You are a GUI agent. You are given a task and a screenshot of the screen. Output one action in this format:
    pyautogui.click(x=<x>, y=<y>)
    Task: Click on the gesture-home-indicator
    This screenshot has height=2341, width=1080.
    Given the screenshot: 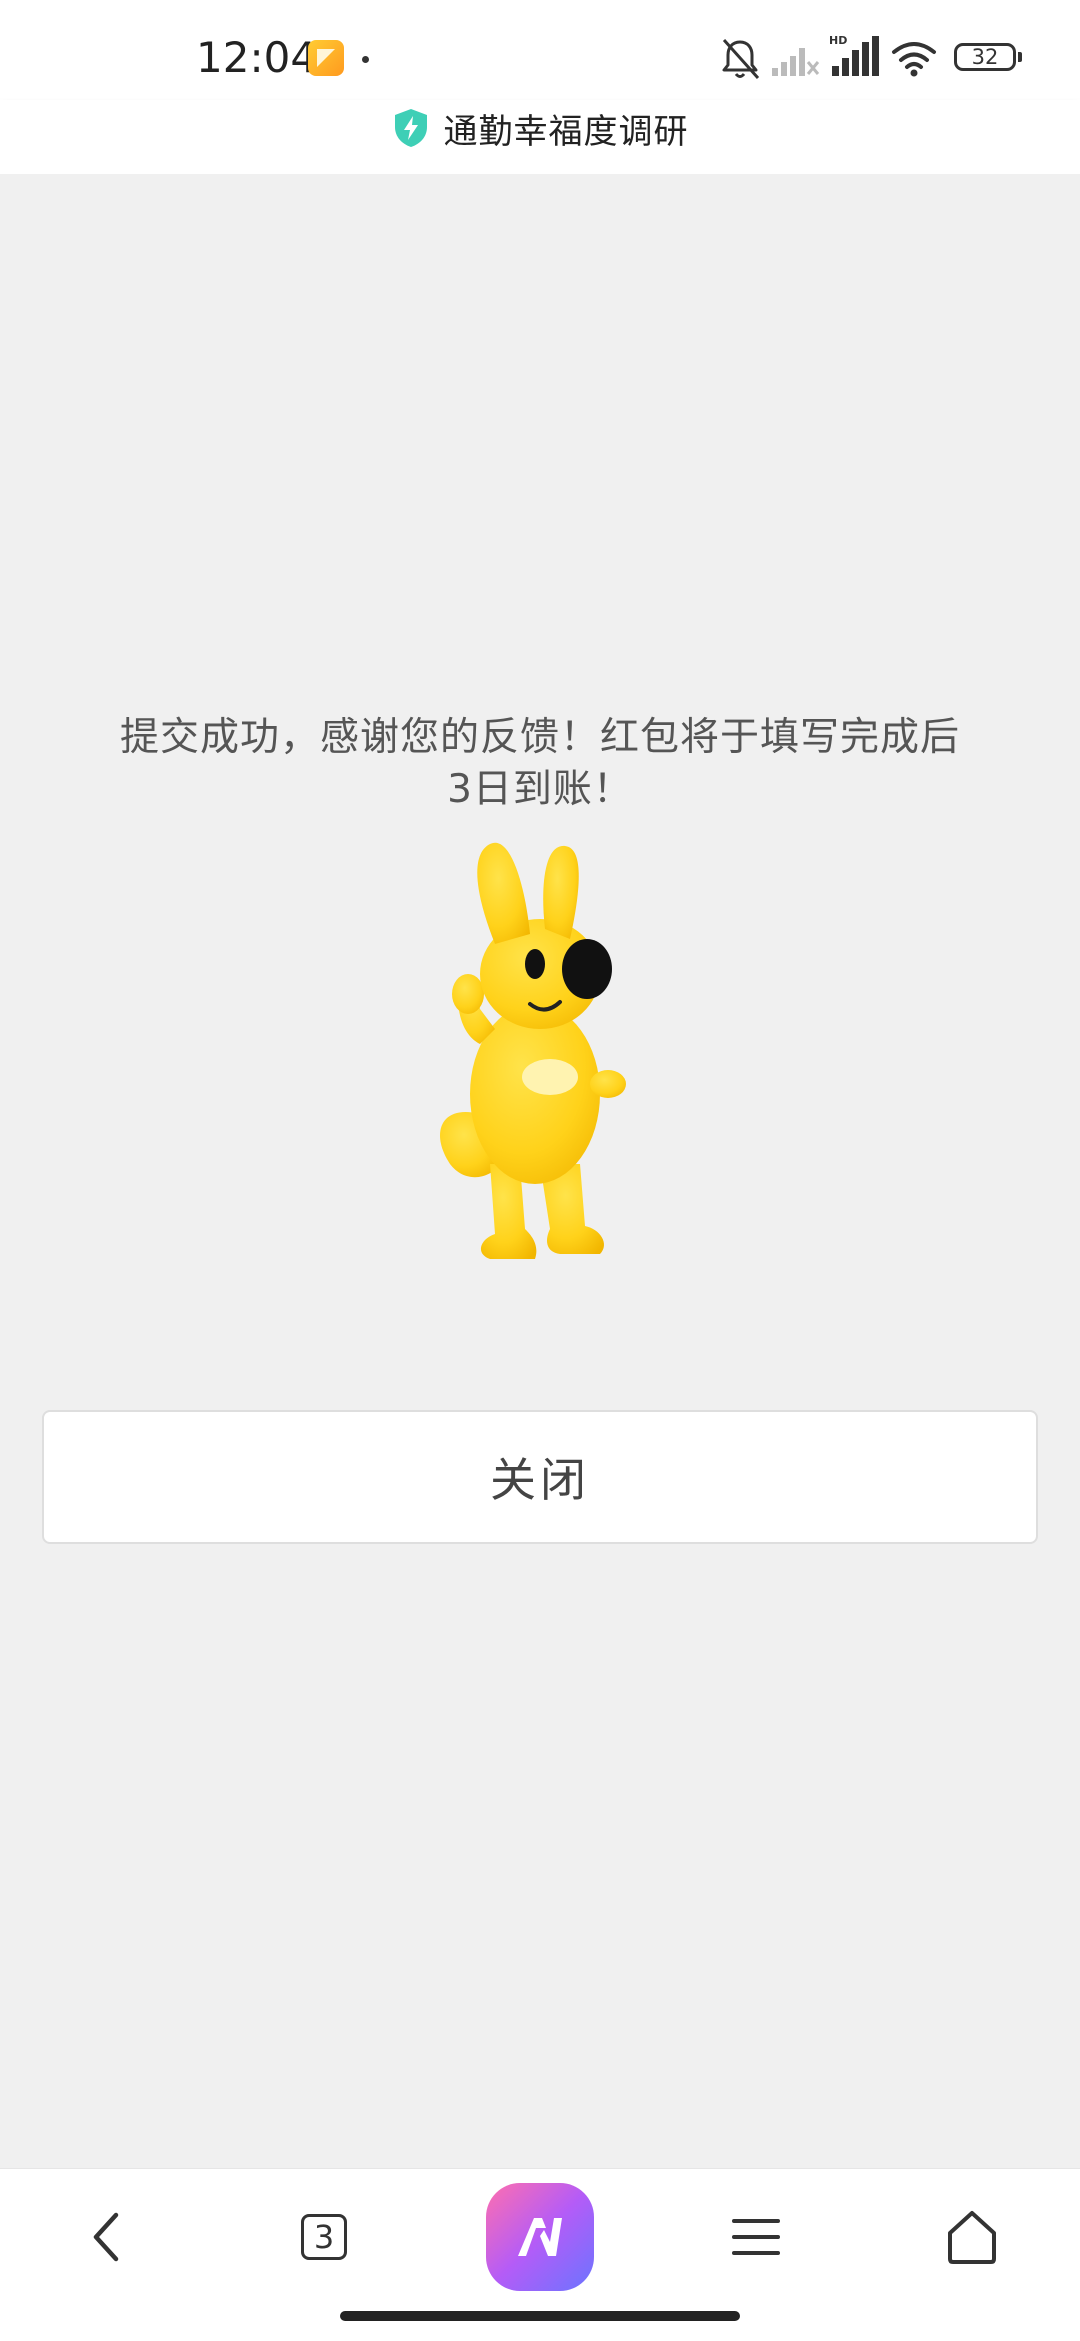 What is the action you would take?
    pyautogui.click(x=540, y=2316)
    